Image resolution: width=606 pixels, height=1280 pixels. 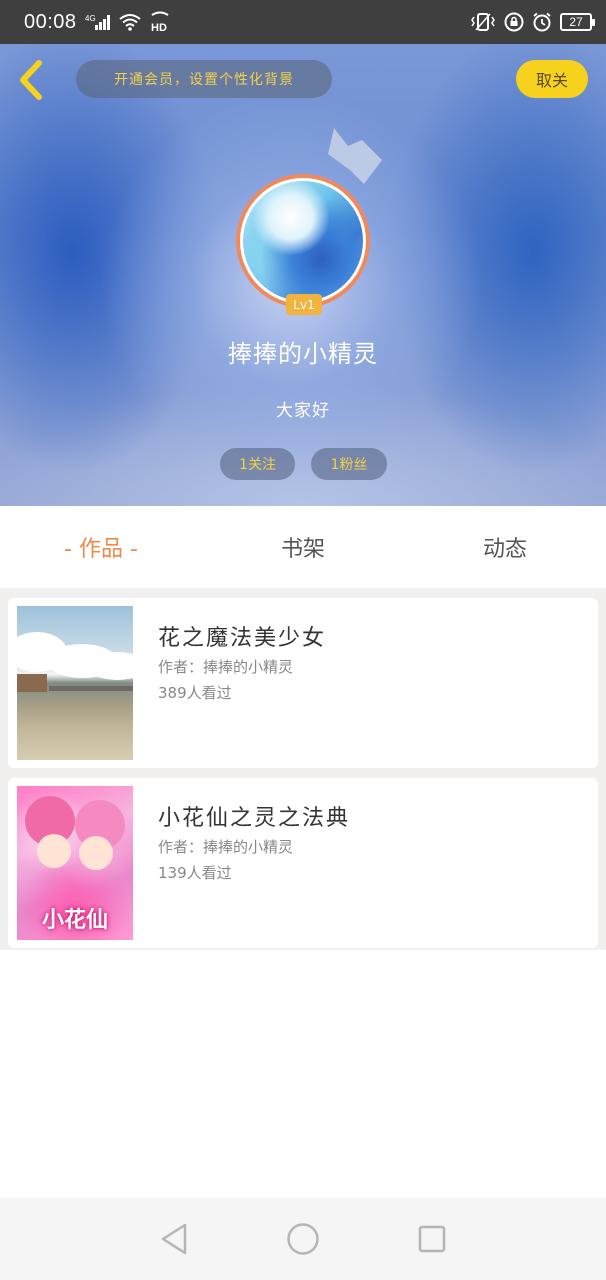 I want to click on book-title: 花之魔法美少女, so click(x=242, y=638).